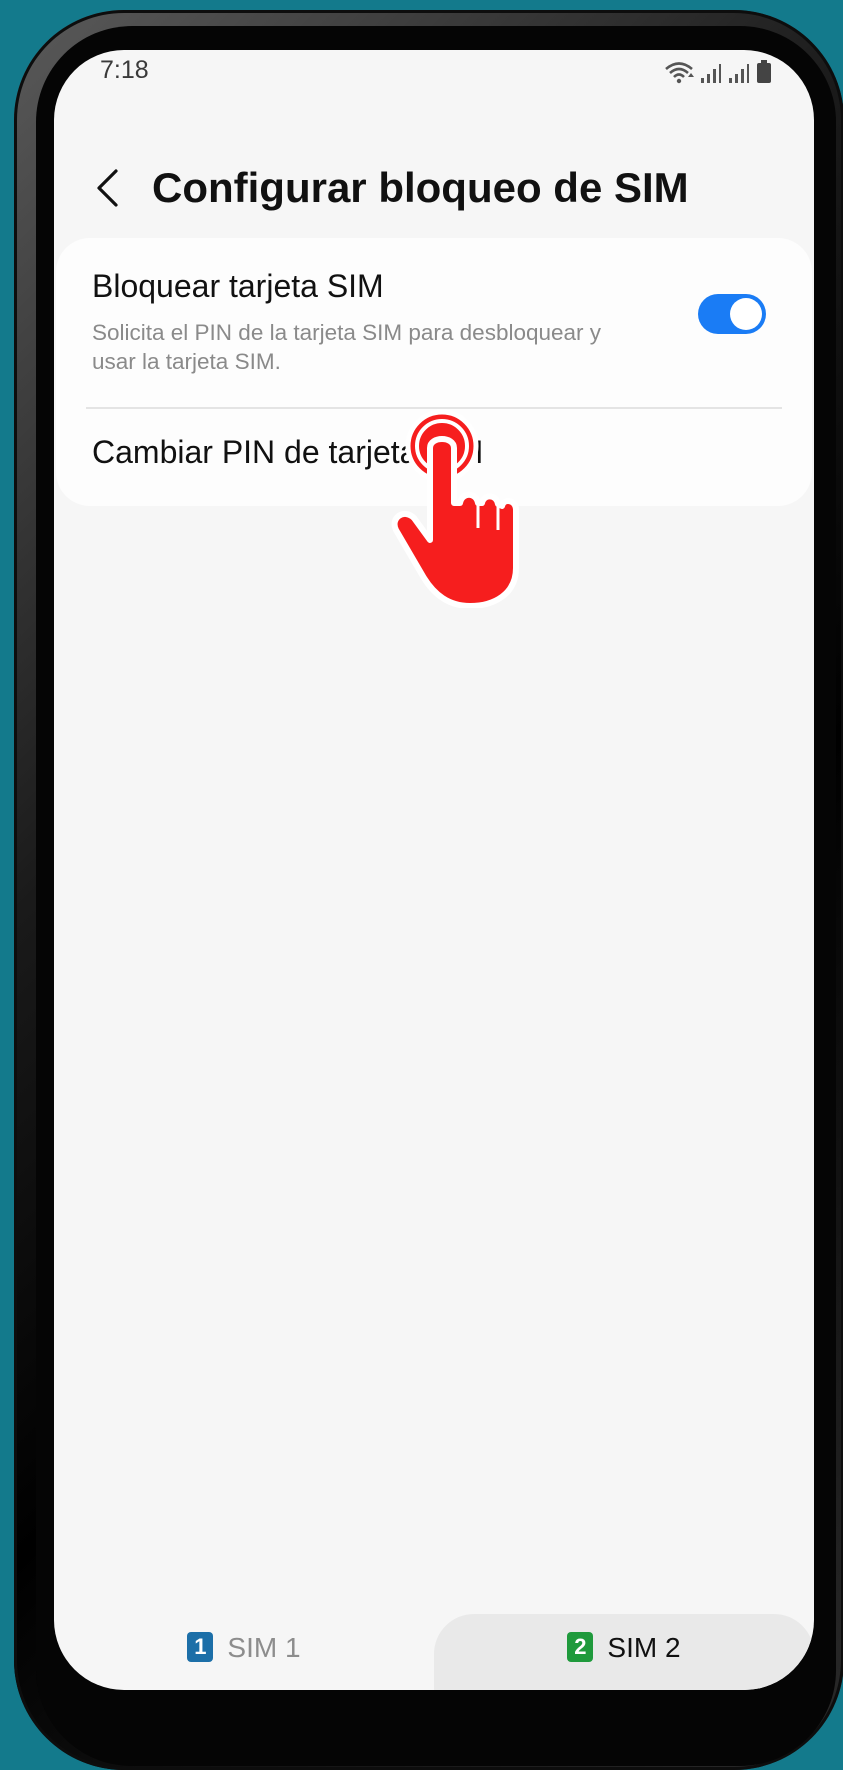 The width and height of the screenshot is (843, 1770). I want to click on back-arrow-icon, so click(107, 190).